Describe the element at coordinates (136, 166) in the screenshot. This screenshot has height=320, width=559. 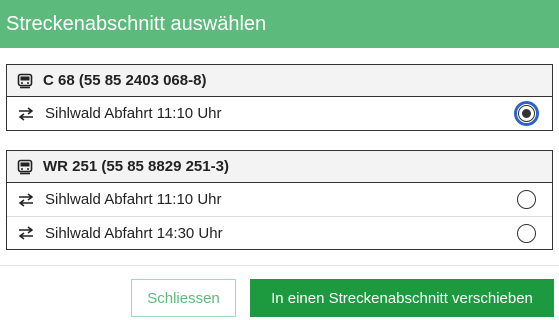
I see `vehicle-group-title: WR 251 (55 85 8829 251-3)` at that location.